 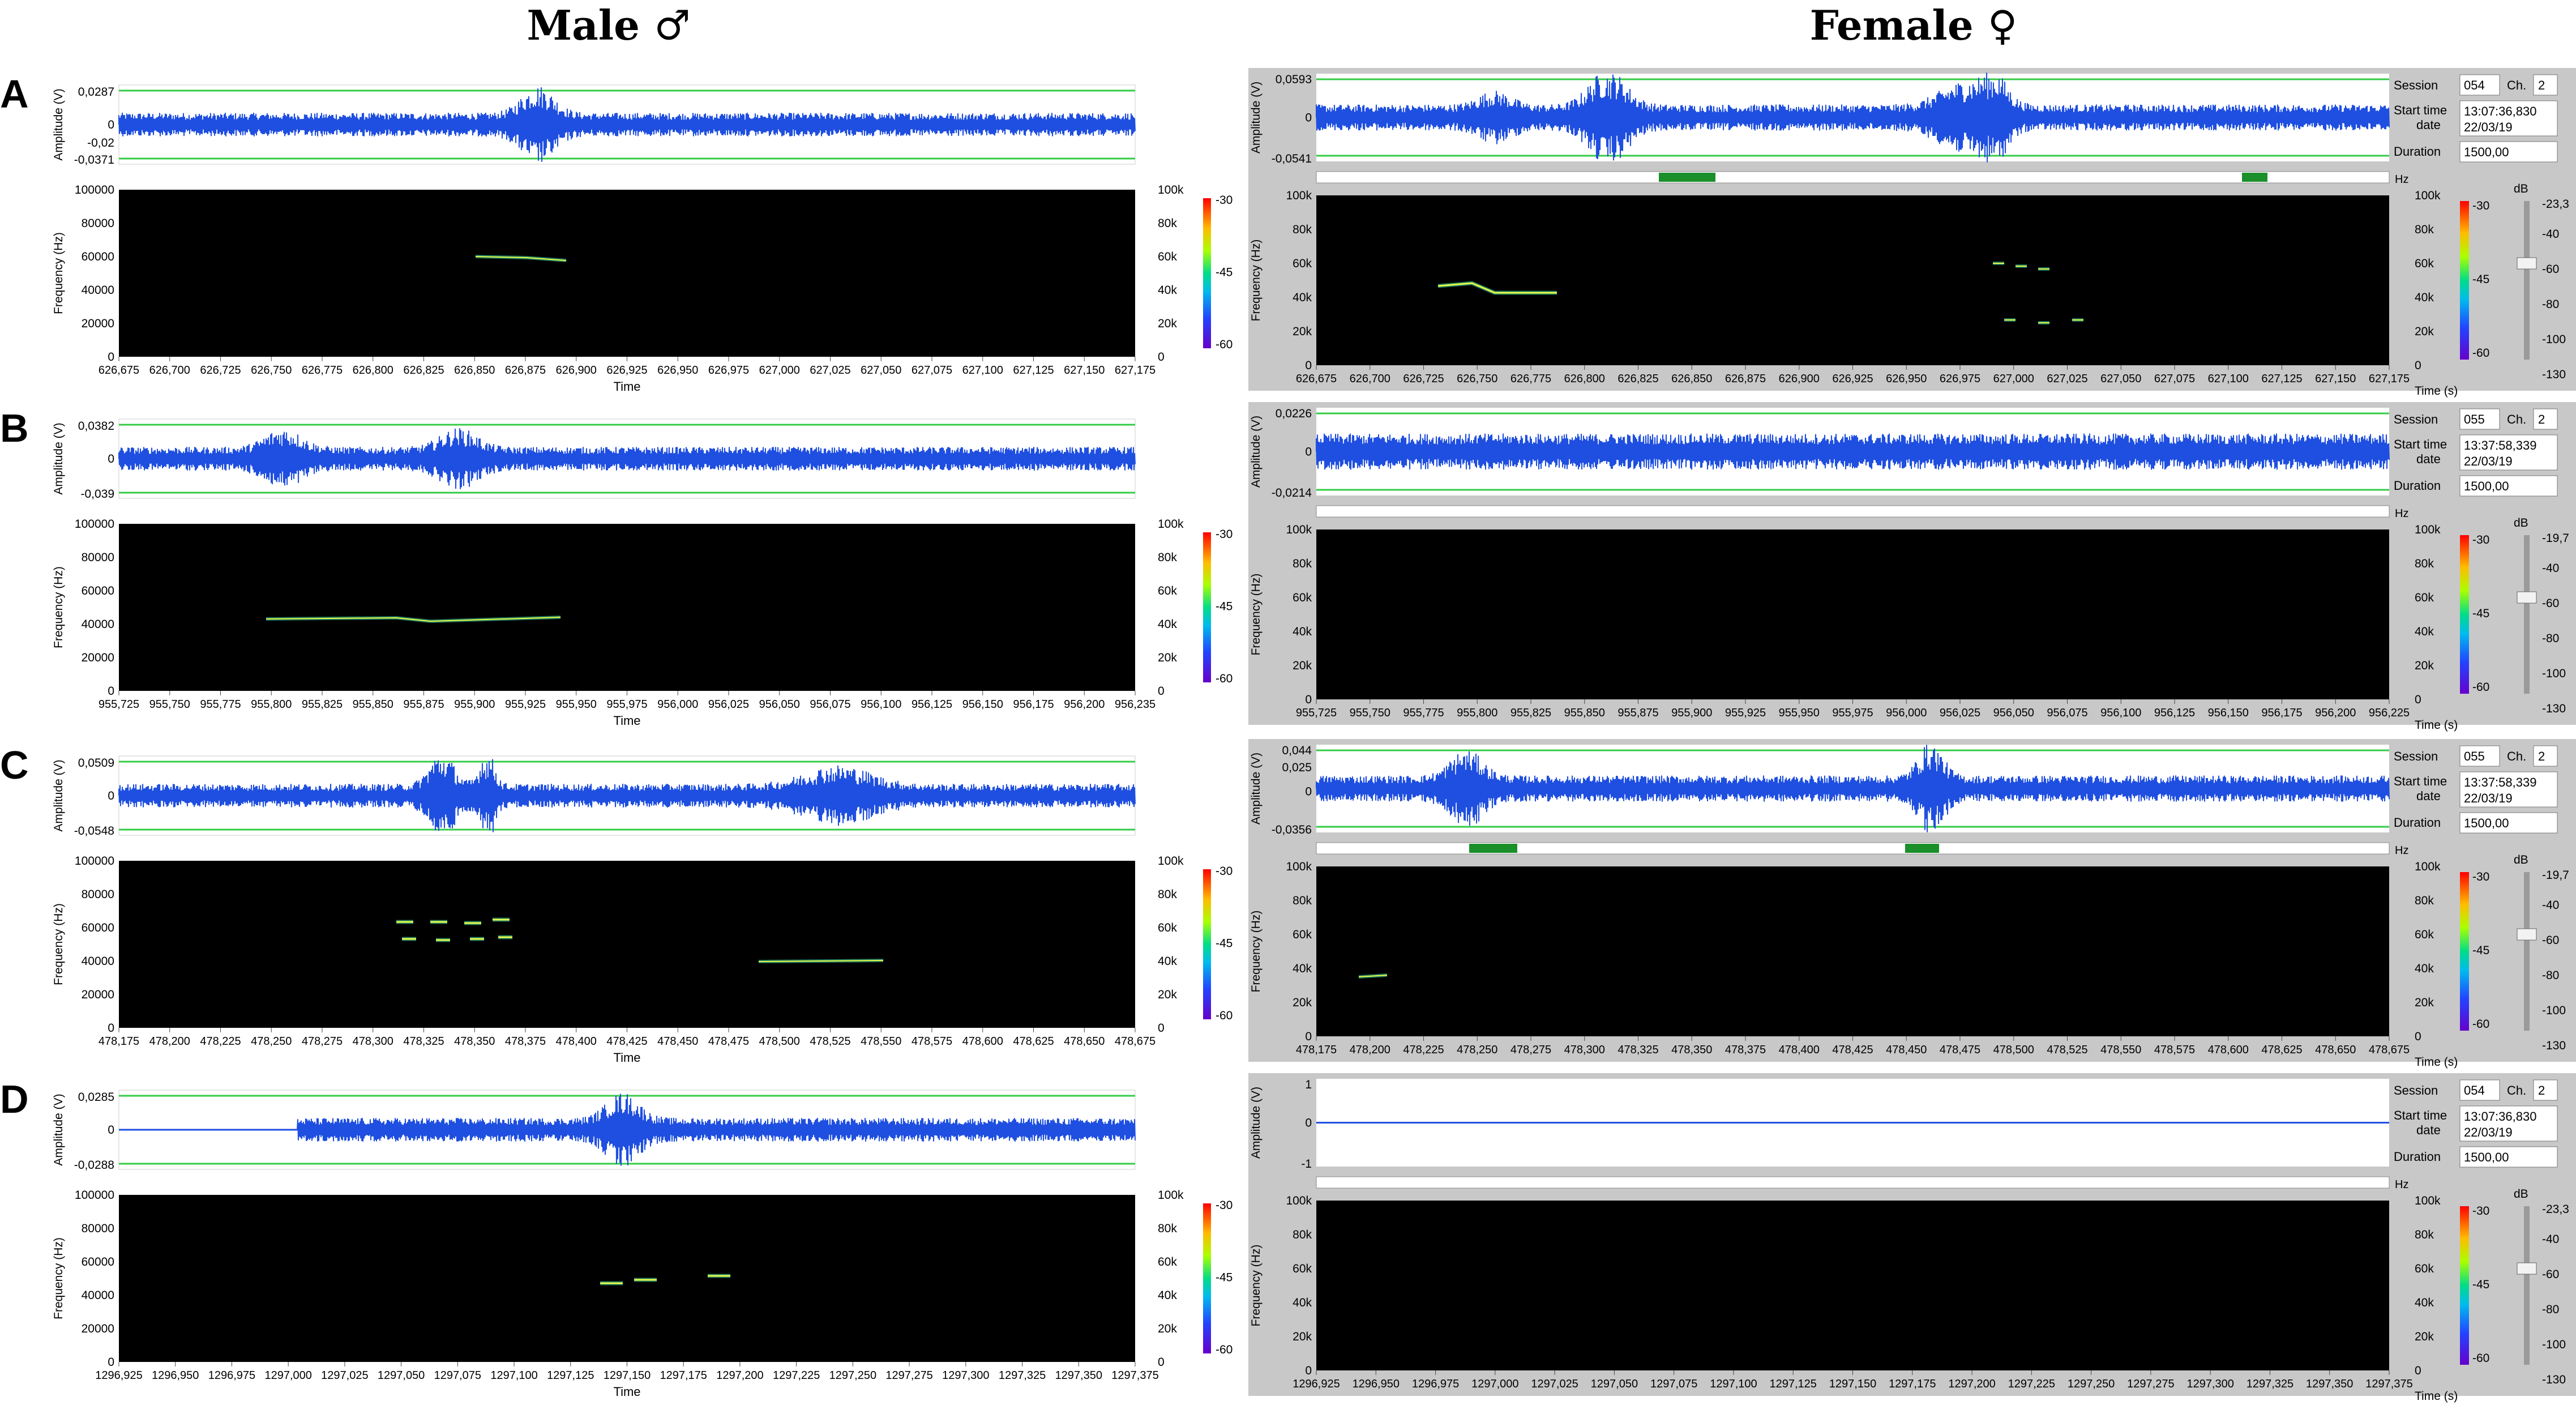 What do you see at coordinates (2428, 866) in the screenshot?
I see `frequency-tick-label-right: 100k` at bounding box center [2428, 866].